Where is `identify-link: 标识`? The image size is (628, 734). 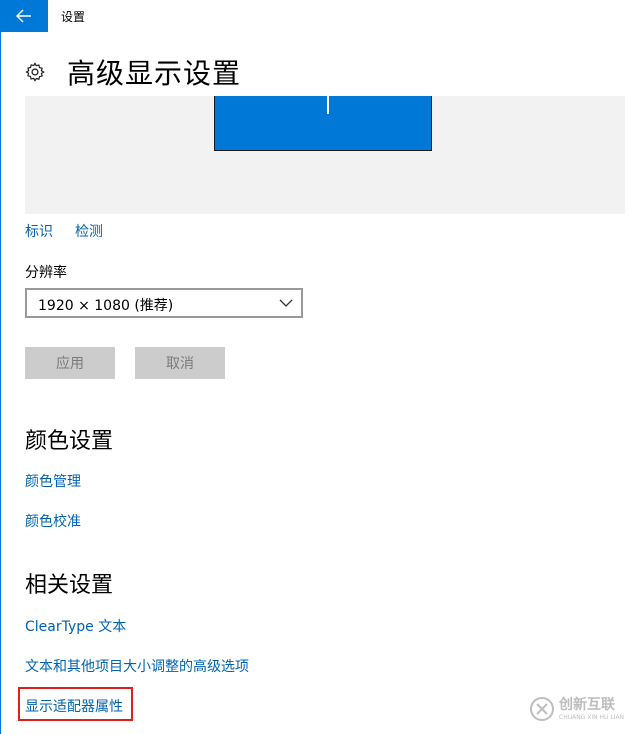 identify-link: 标识 is located at coordinates (39, 231).